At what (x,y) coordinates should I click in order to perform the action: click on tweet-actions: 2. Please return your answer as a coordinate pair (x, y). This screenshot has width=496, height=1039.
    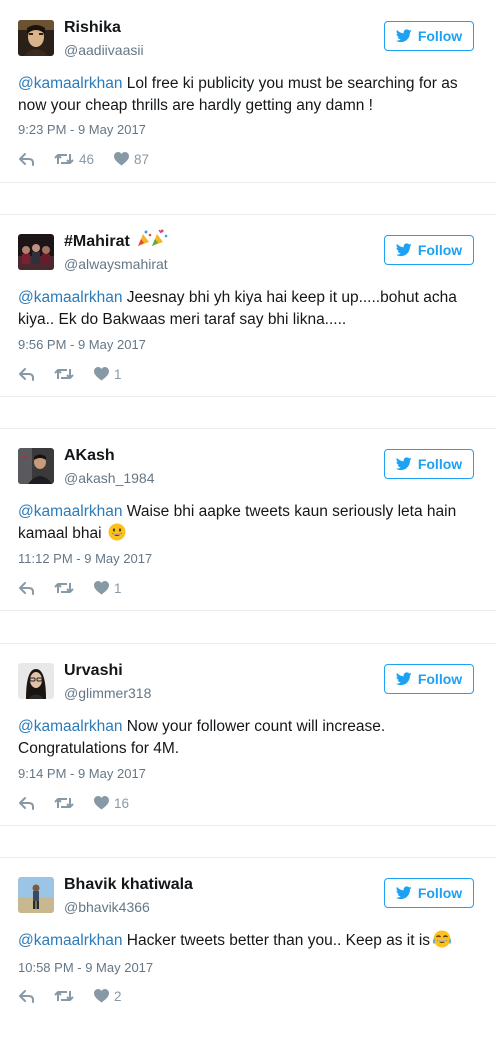
    Looking at the image, I should click on (70, 996).